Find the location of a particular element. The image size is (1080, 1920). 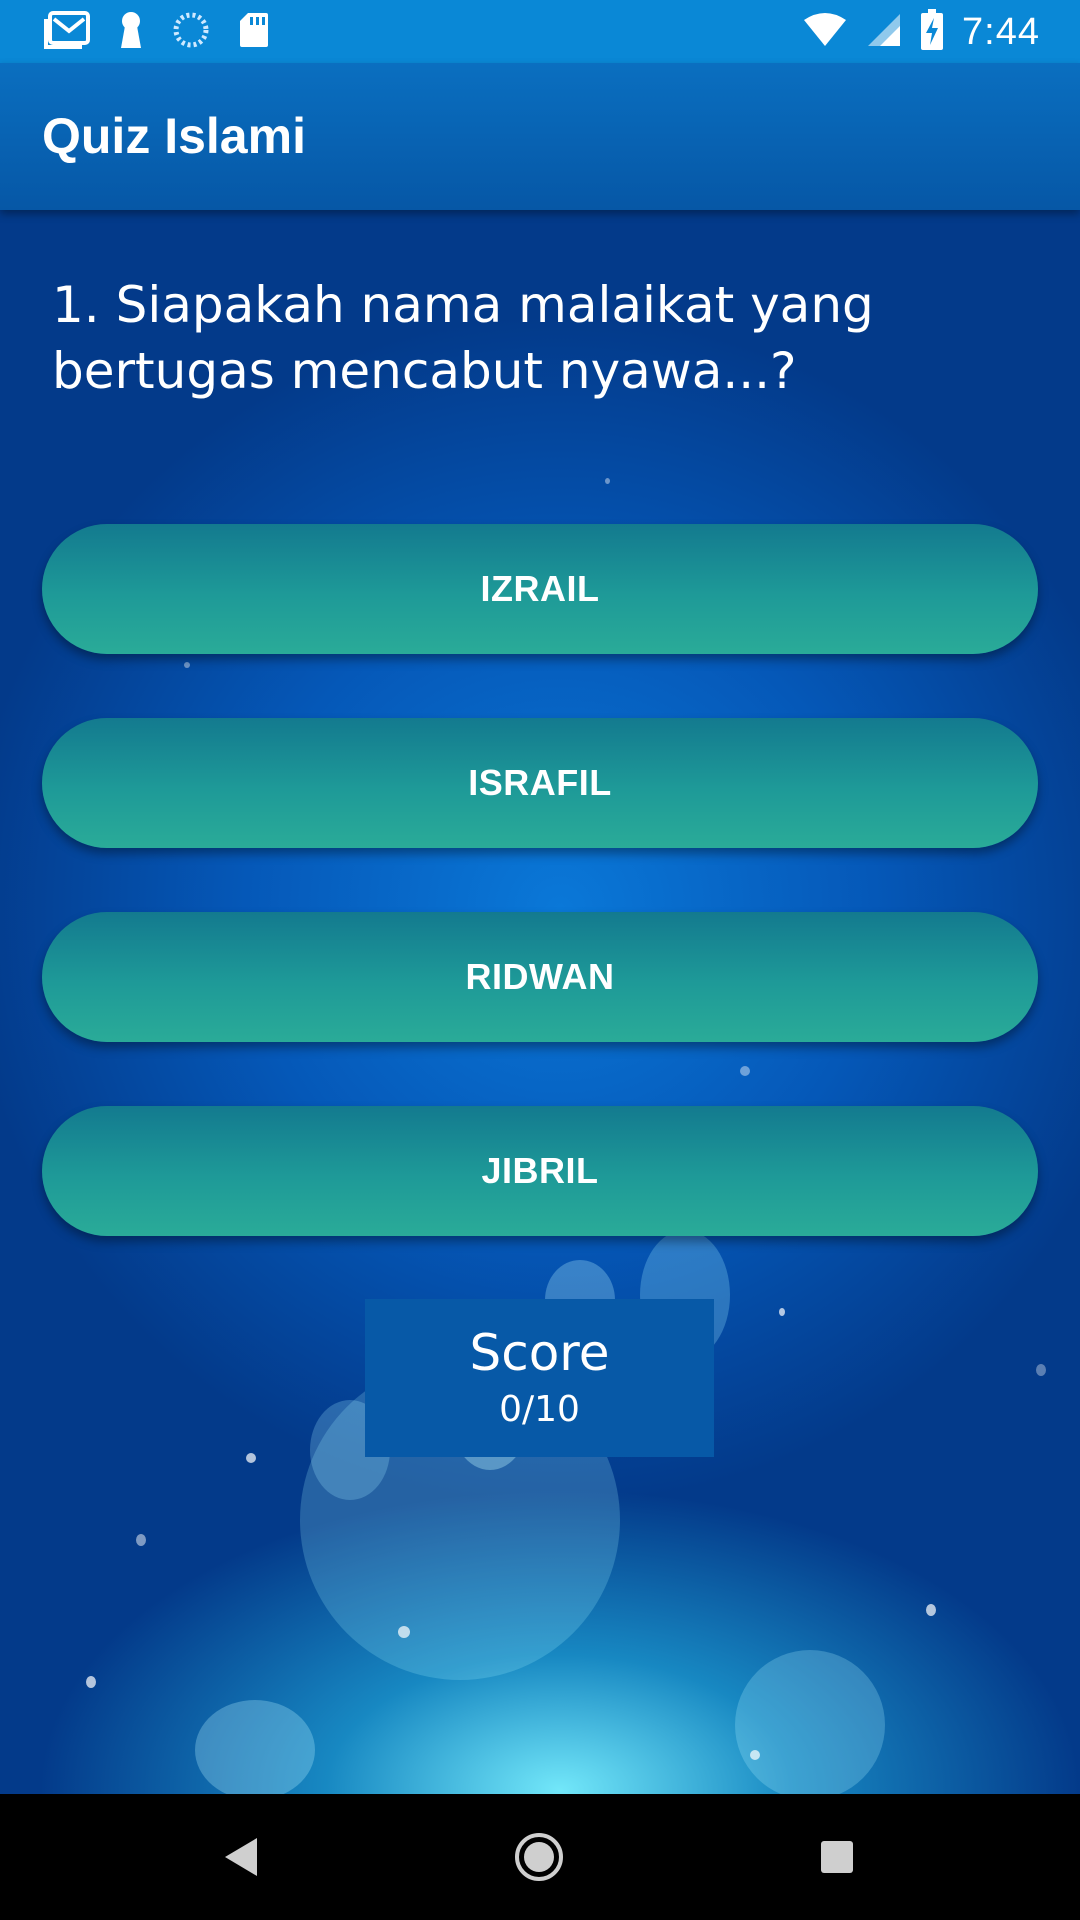

score-value: 0/10 is located at coordinates (539, 1409).